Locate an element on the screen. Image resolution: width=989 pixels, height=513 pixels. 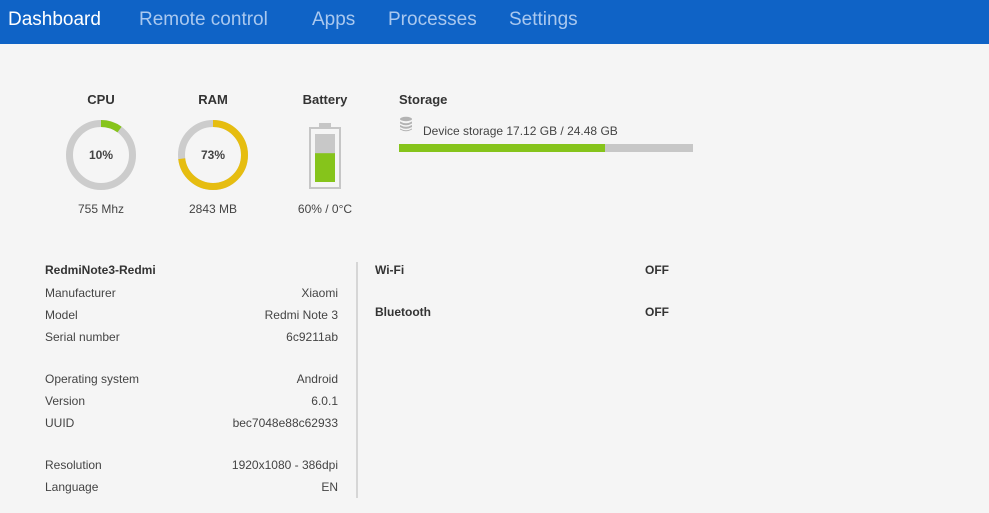
tab-settings: Settings is located at coordinates (543, 20).